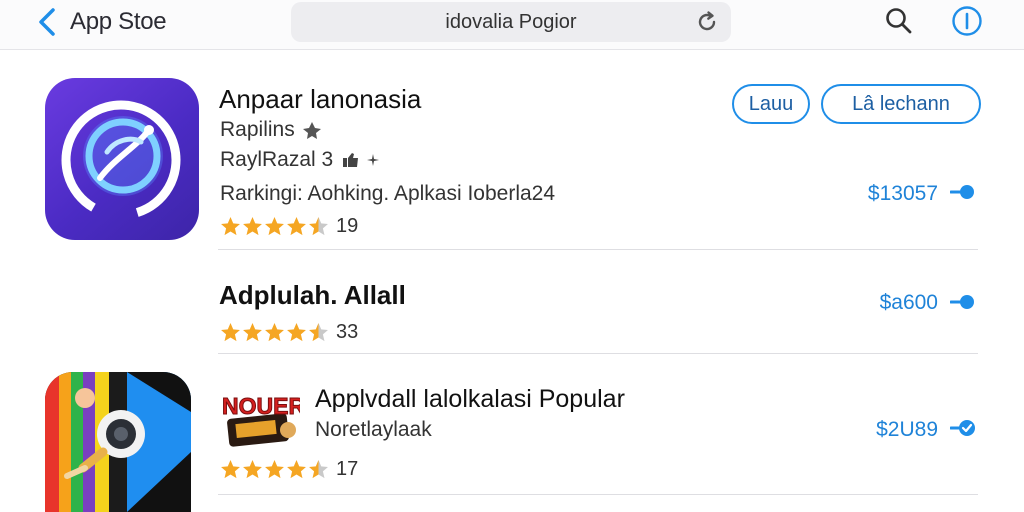 This screenshot has width=1024, height=512. I want to click on app-title: Adplulah. Allall, so click(312, 295).